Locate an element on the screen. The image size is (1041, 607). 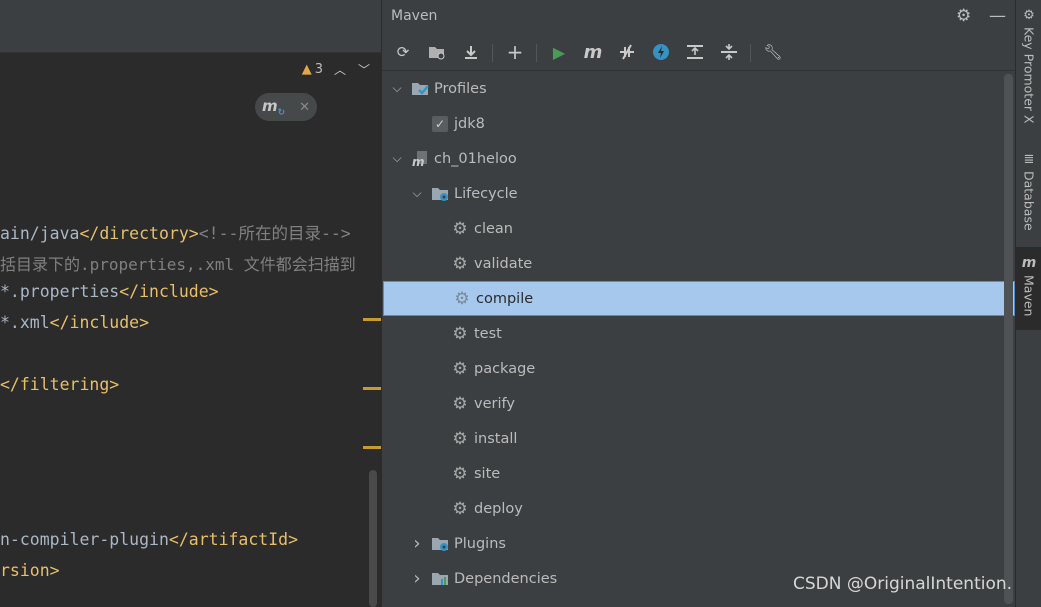
folder-gear-icon is located at coordinates (440, 544).